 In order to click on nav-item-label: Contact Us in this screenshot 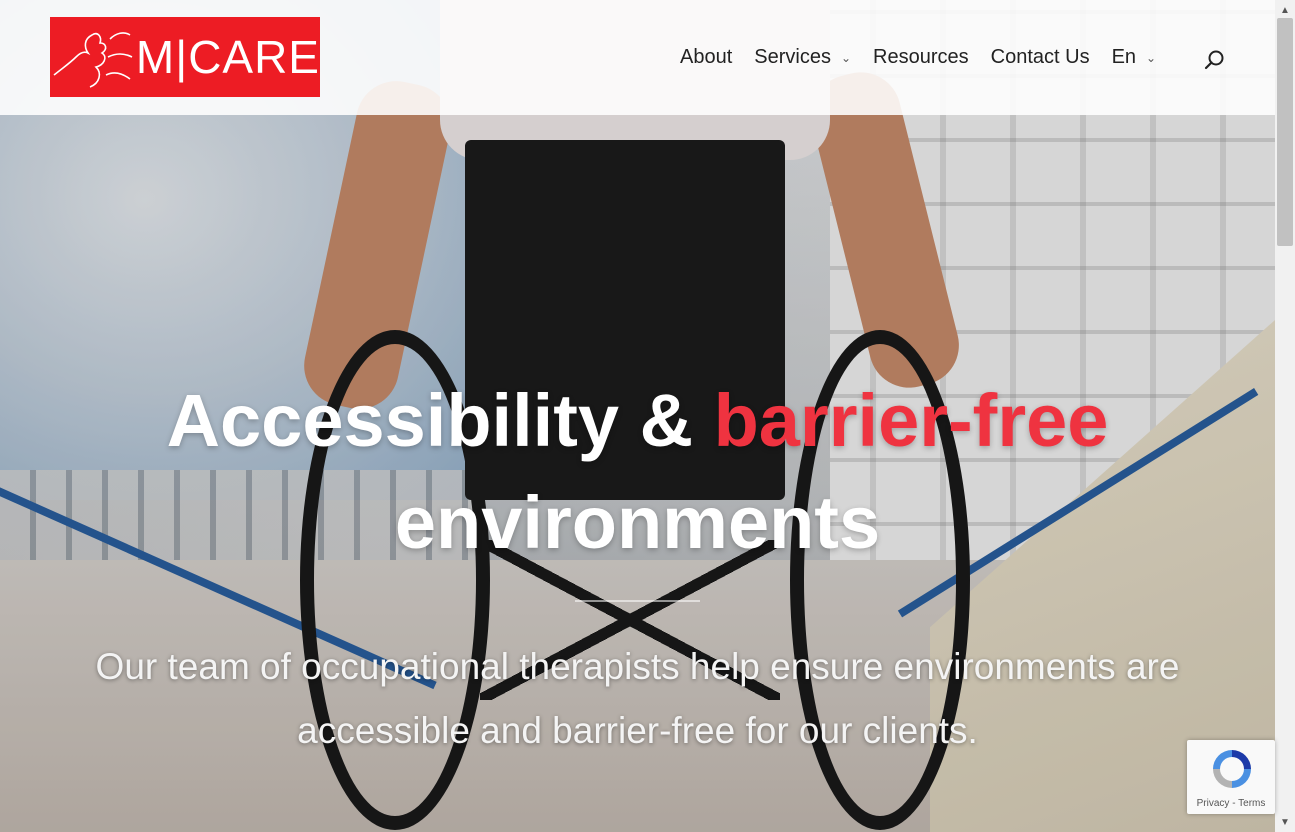, I will do `click(1040, 57)`.